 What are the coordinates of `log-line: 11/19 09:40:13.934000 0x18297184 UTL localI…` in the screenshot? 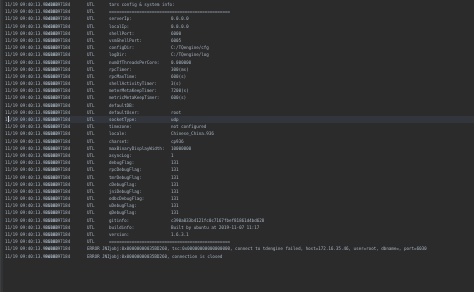 It's located at (239, 26).